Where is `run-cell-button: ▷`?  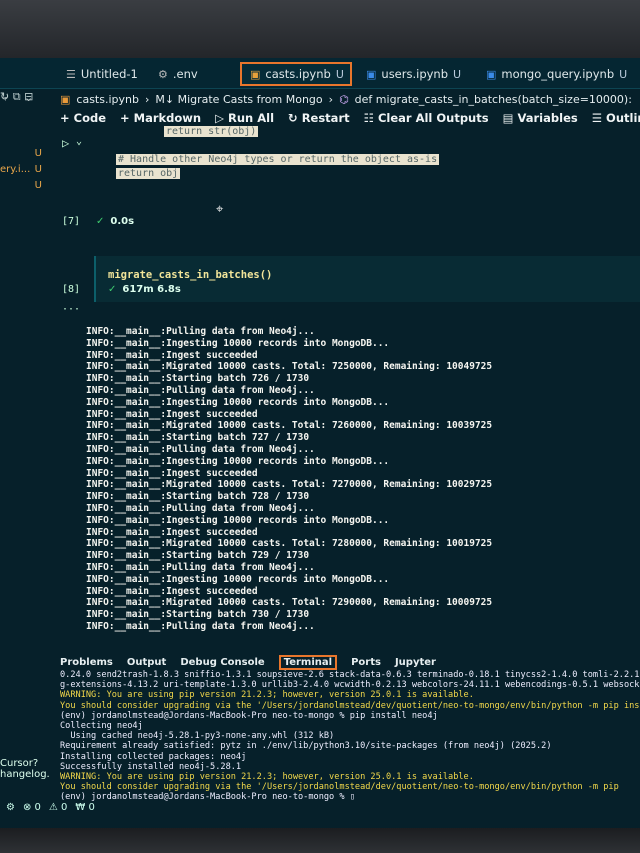
run-cell-button: ▷ is located at coordinates (65, 143).